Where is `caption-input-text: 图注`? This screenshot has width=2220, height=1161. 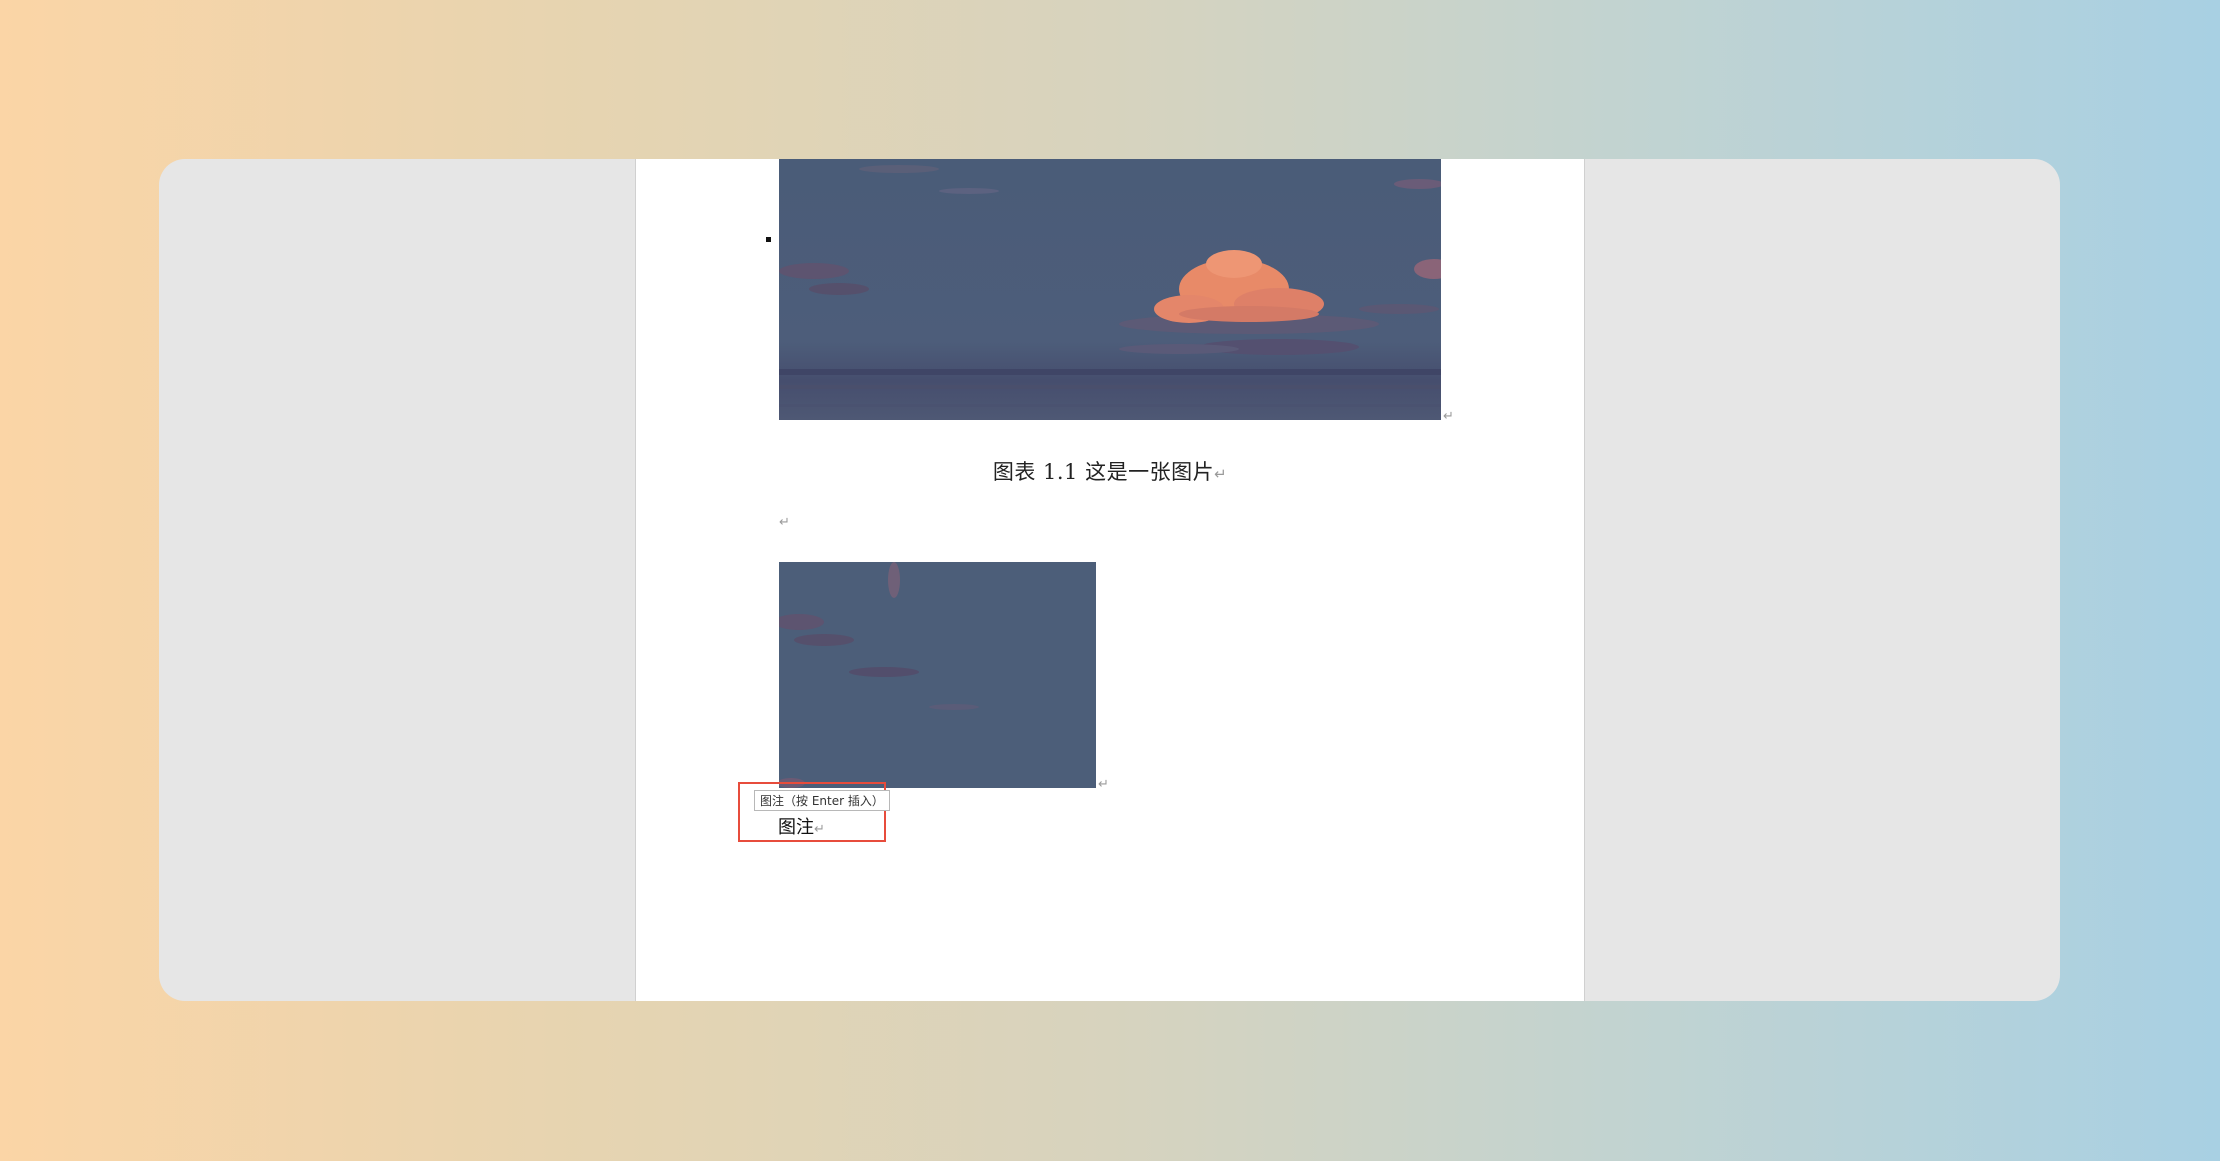 caption-input-text: 图注 is located at coordinates (796, 827).